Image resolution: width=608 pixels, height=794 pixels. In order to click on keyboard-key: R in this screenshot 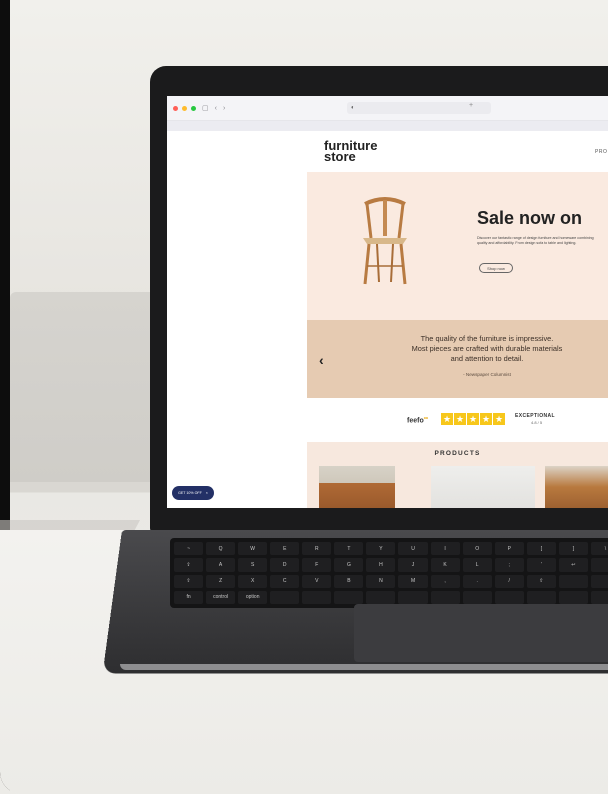, I will do `click(317, 549)`.